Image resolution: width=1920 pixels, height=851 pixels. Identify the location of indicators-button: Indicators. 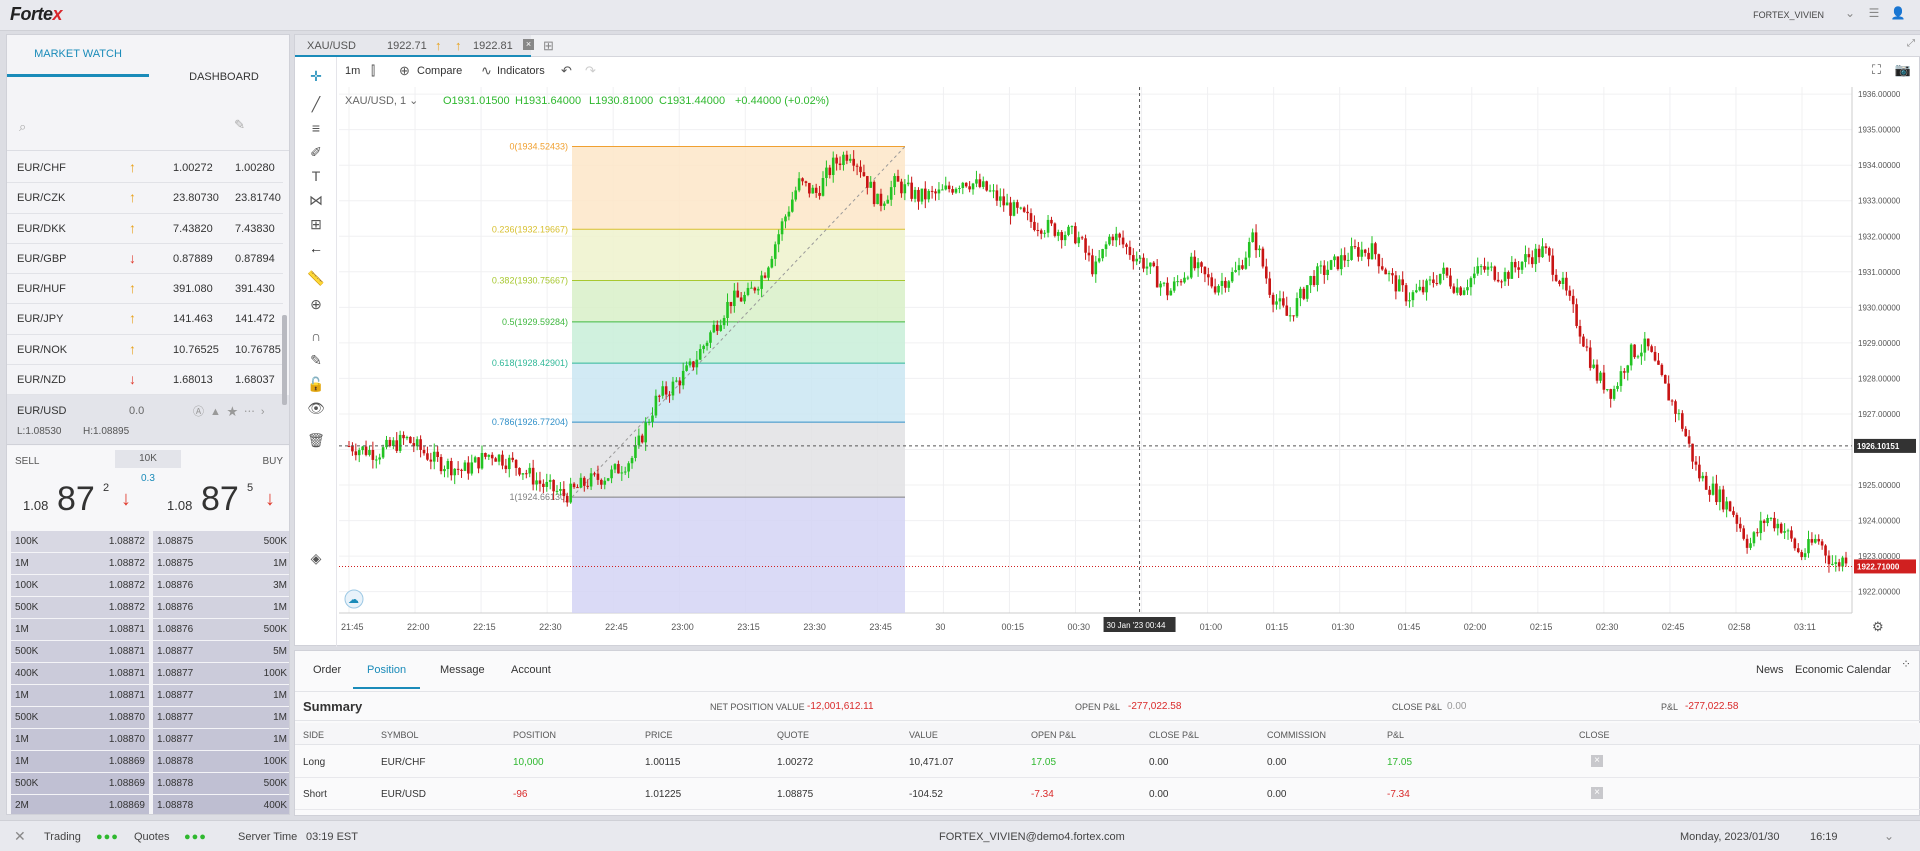
(521, 71).